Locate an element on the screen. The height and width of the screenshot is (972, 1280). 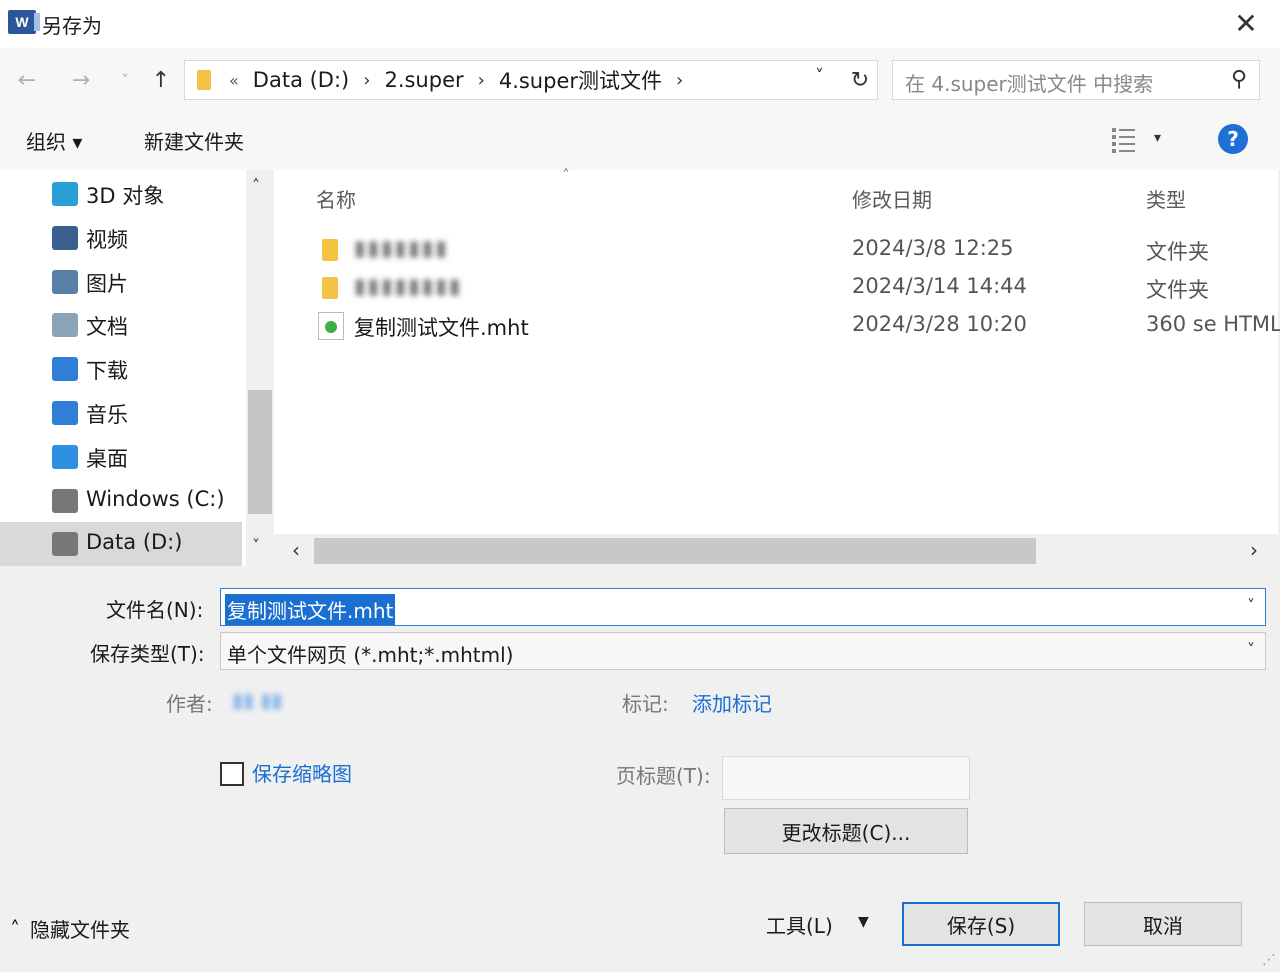
file-modified: 2024/3/14 14:44 is located at coordinates (939, 286).